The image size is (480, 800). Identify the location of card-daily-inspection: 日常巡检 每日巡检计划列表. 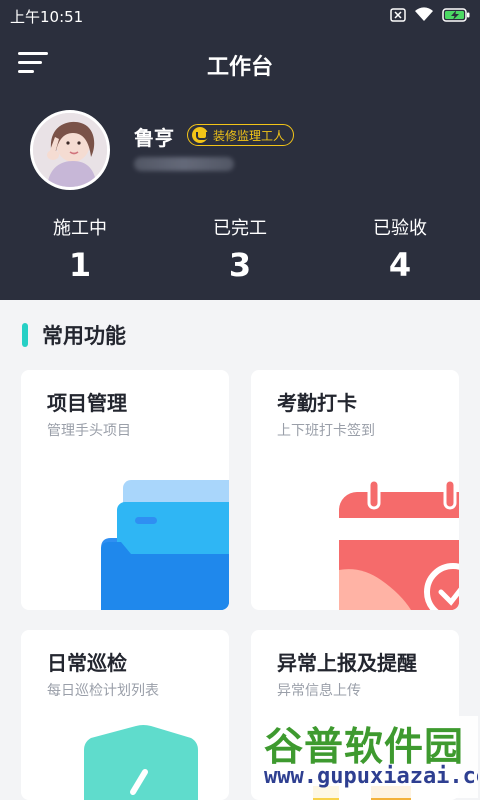
(125, 715).